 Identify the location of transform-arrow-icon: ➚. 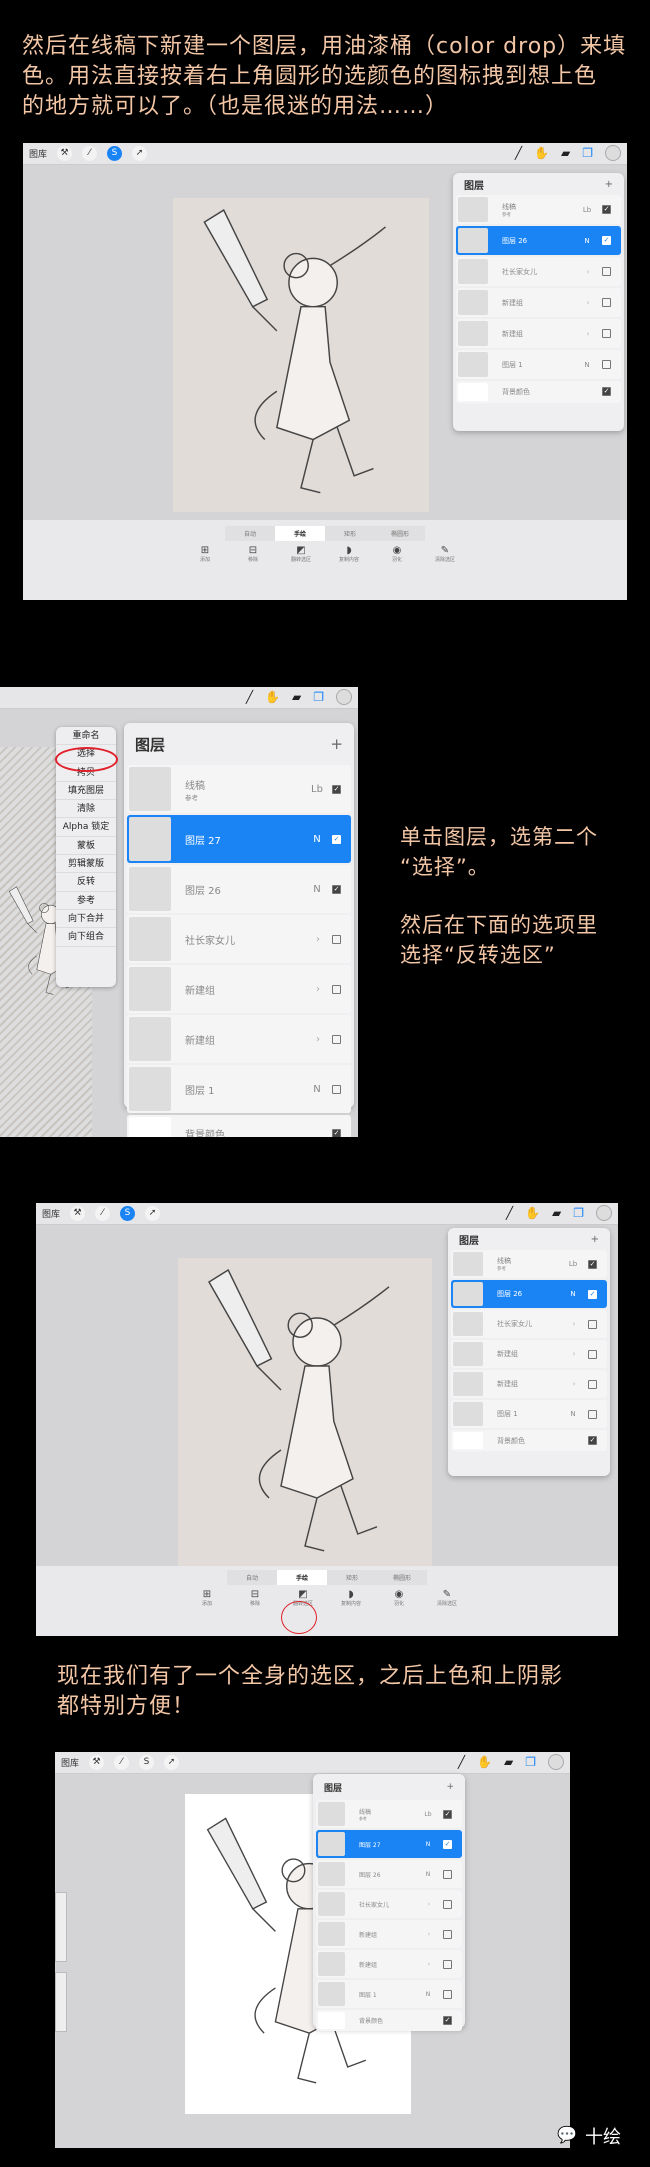
(172, 1762).